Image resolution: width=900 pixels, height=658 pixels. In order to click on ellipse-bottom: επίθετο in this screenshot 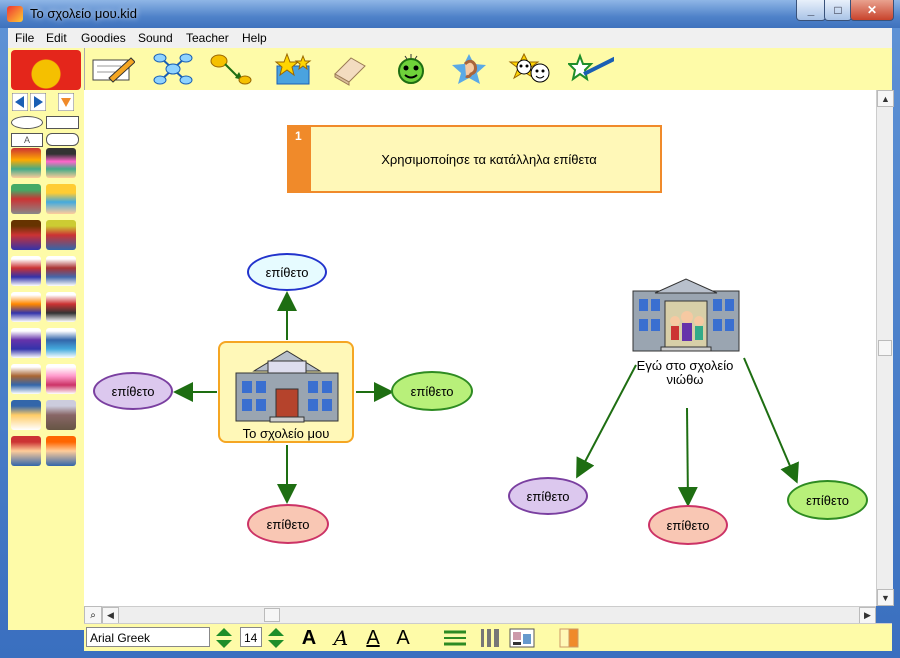, I will do `click(288, 524)`.